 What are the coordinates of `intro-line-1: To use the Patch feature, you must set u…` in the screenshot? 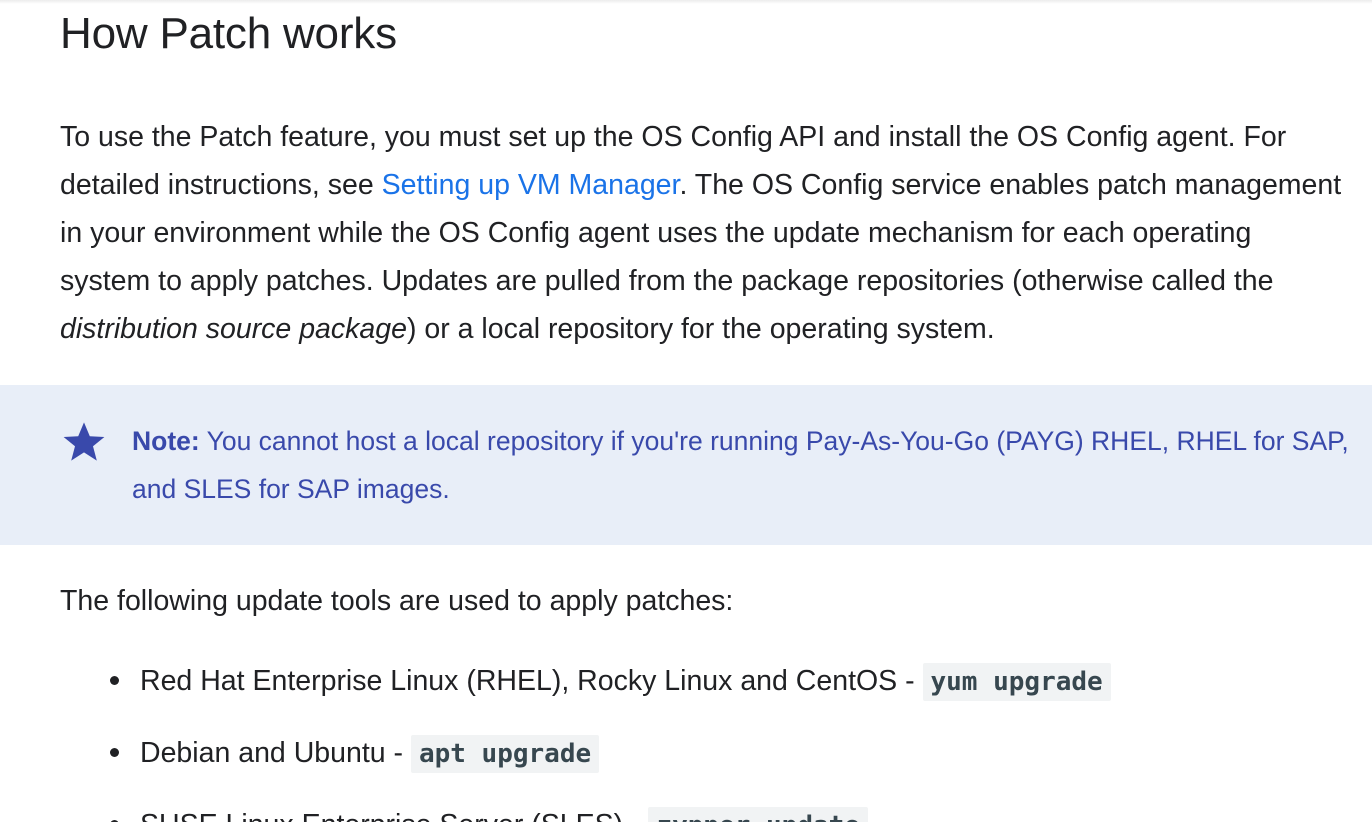 It's located at (673, 137).